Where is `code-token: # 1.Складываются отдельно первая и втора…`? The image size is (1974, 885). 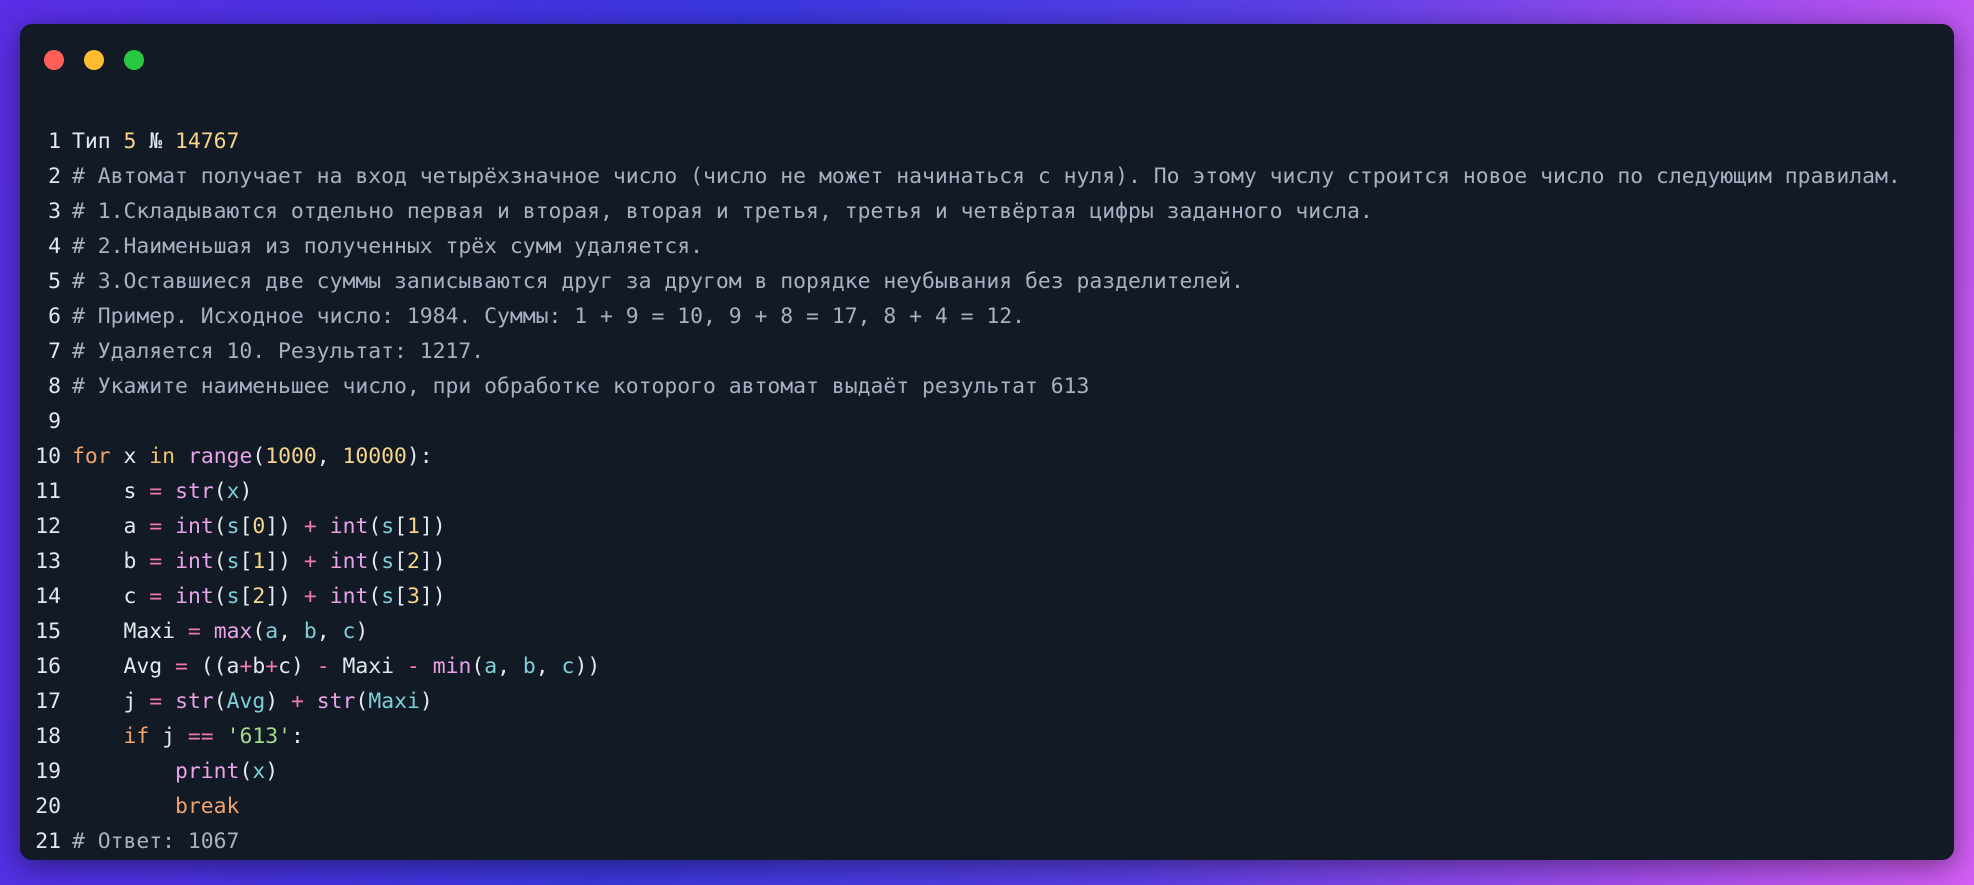
code-token: # 1.Складываются отдельно первая и втора… is located at coordinates (722, 211).